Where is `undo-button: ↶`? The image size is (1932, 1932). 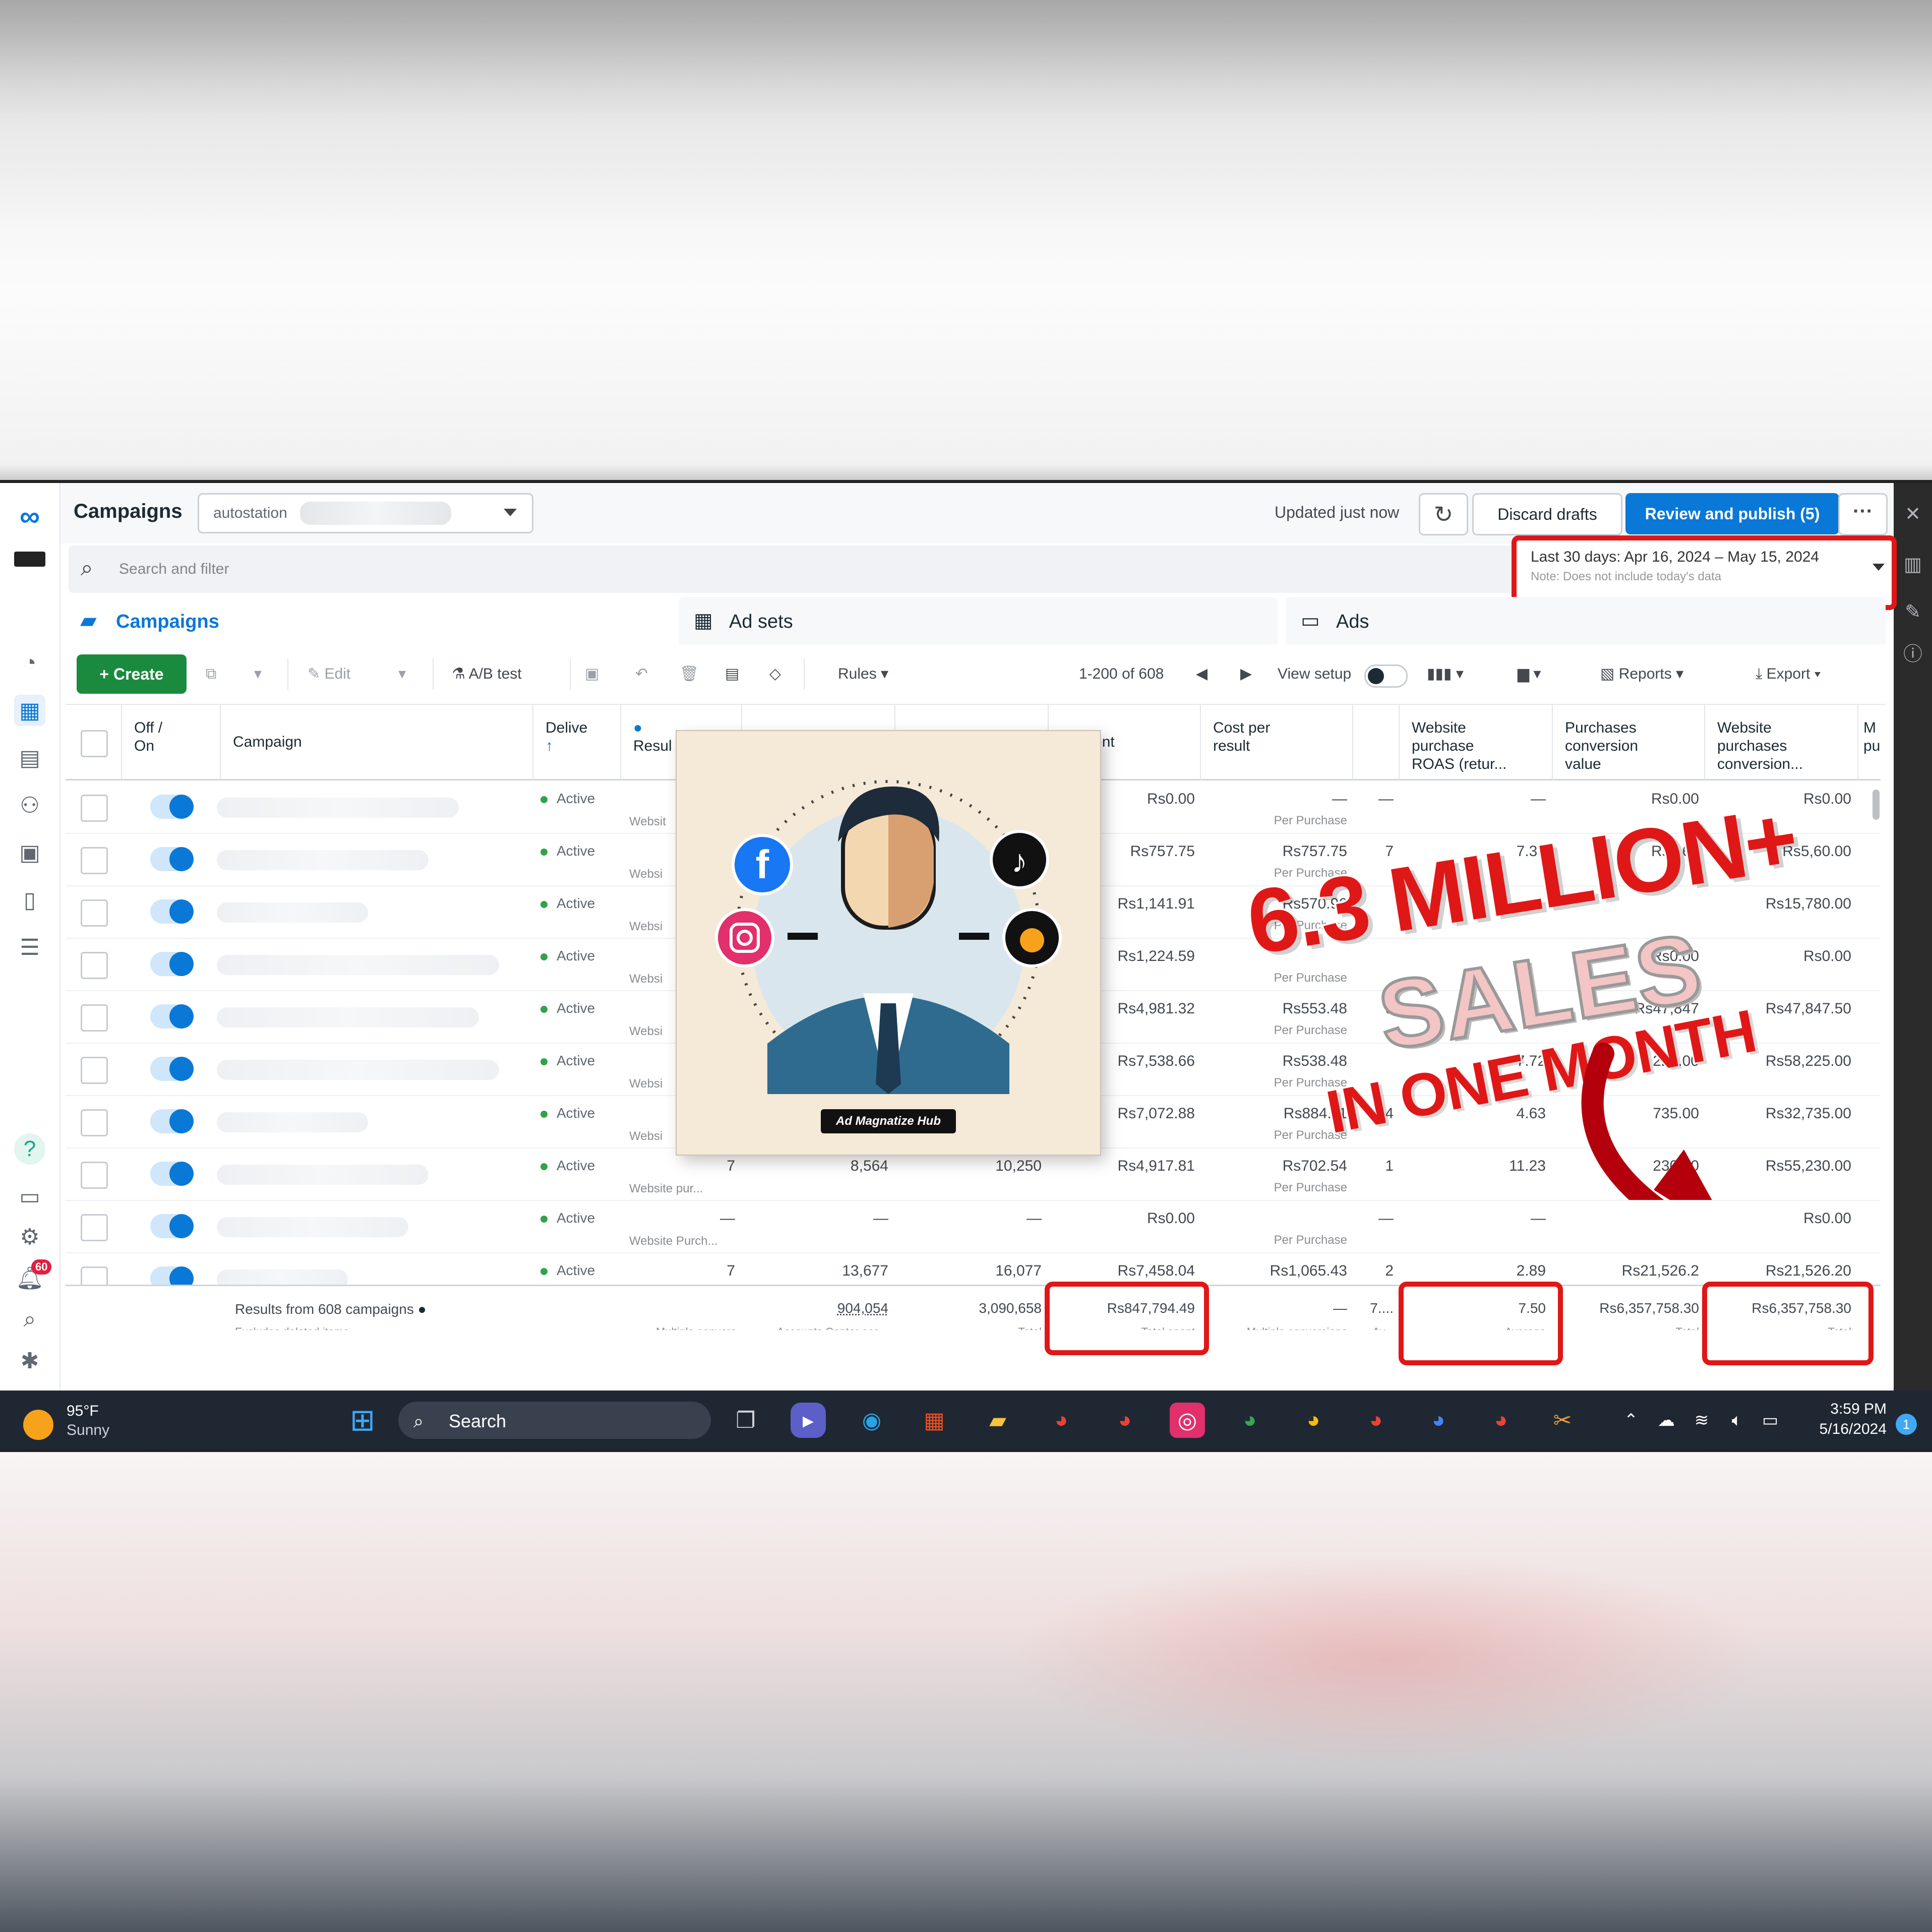
undo-button: ↶ is located at coordinates (641, 674).